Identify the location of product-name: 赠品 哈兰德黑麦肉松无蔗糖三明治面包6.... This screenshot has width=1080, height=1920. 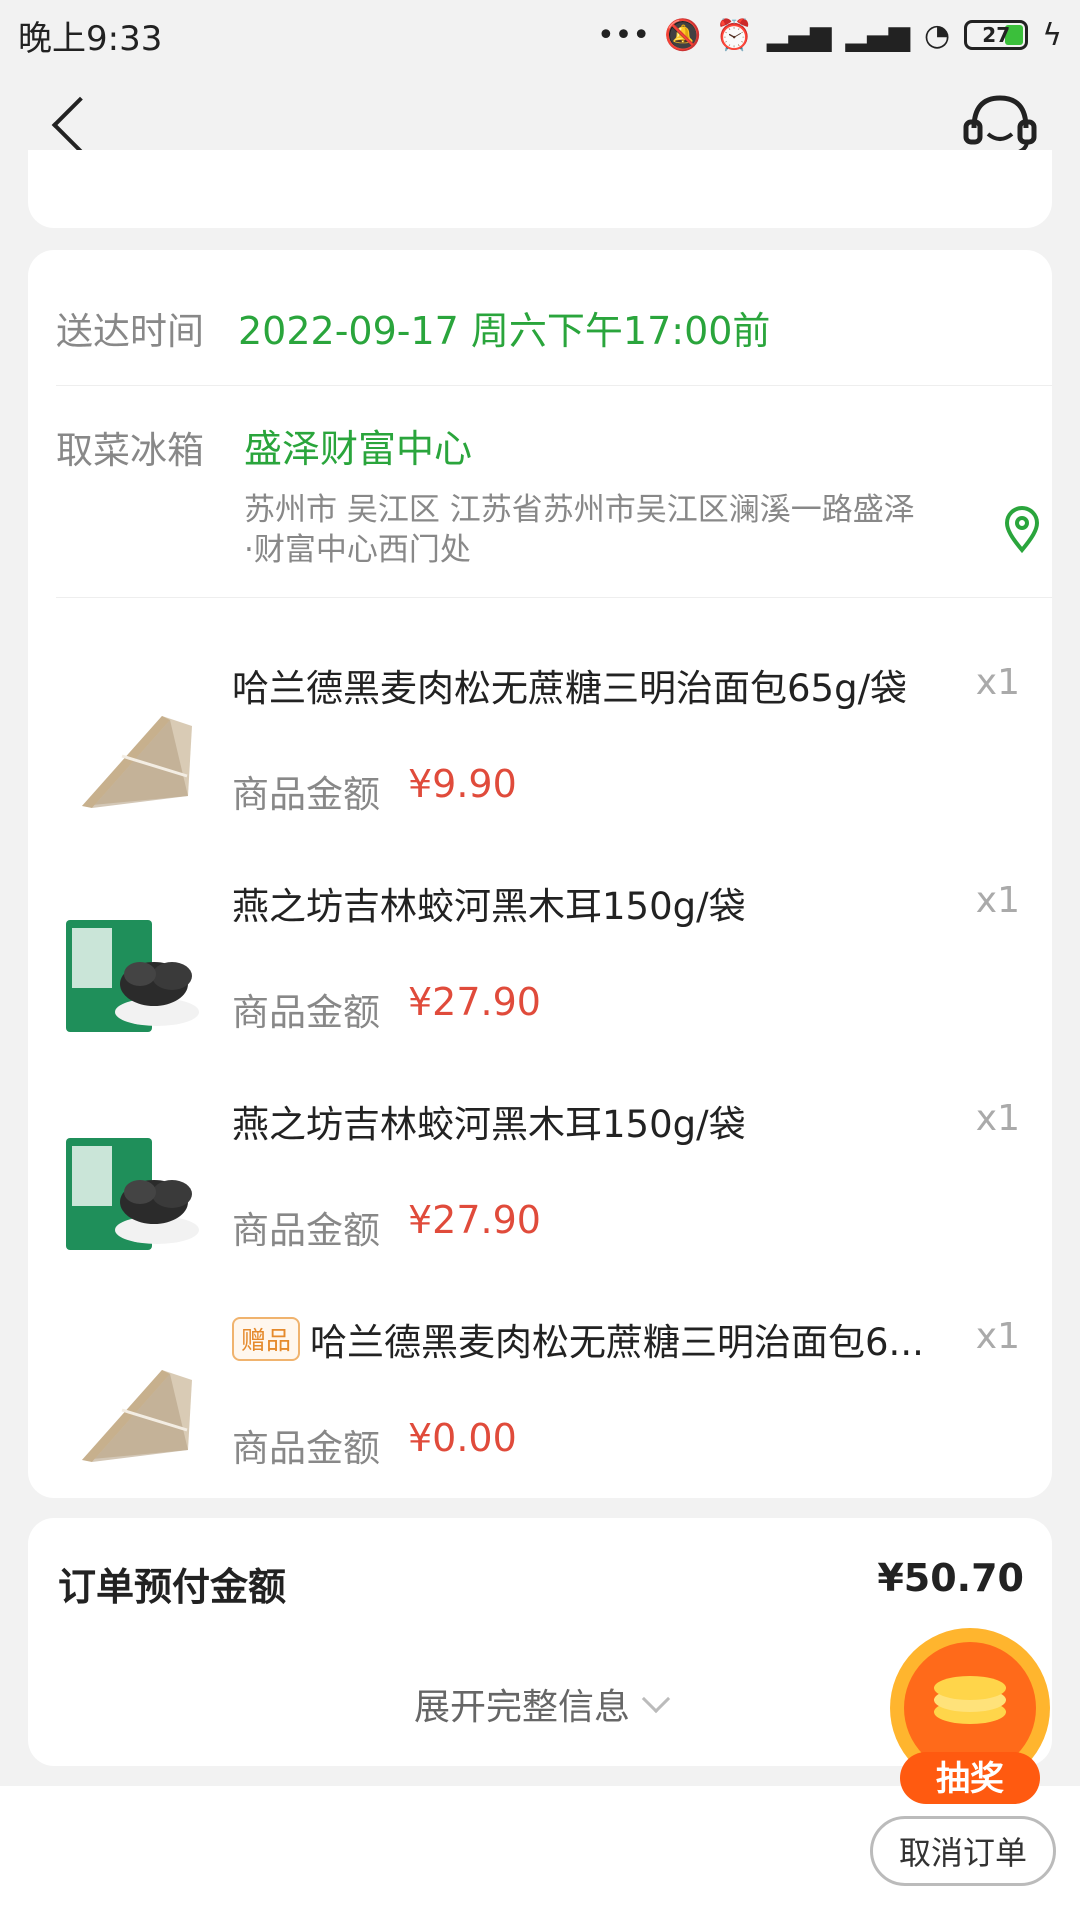
(602, 1339).